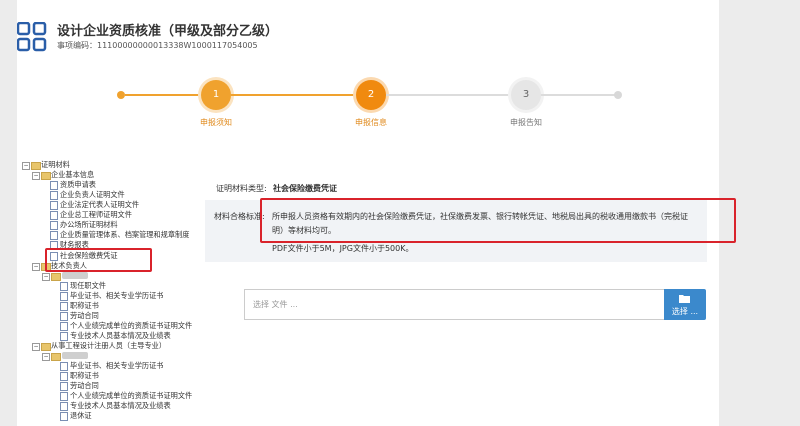 The width and height of the screenshot is (800, 426). I want to click on step-2-label: 申报信息, so click(371, 122).